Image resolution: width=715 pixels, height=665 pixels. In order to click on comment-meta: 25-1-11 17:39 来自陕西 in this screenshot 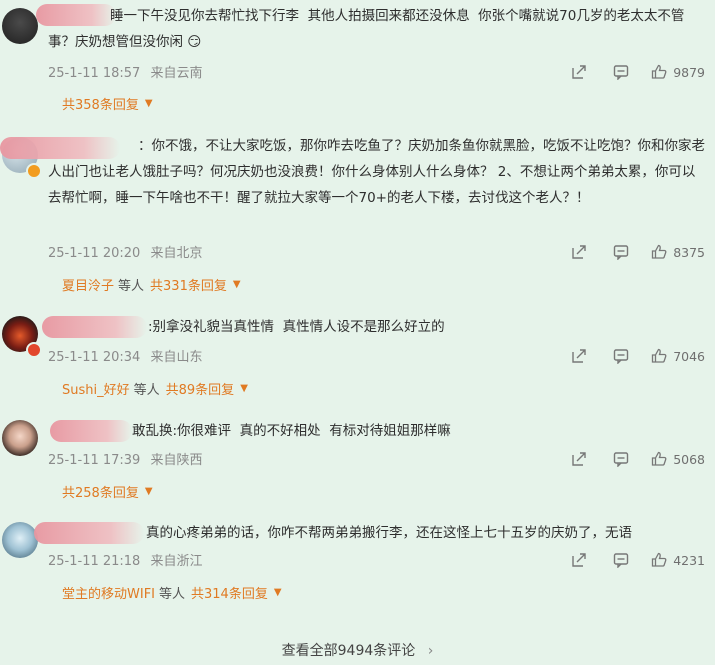, I will do `click(125, 458)`.